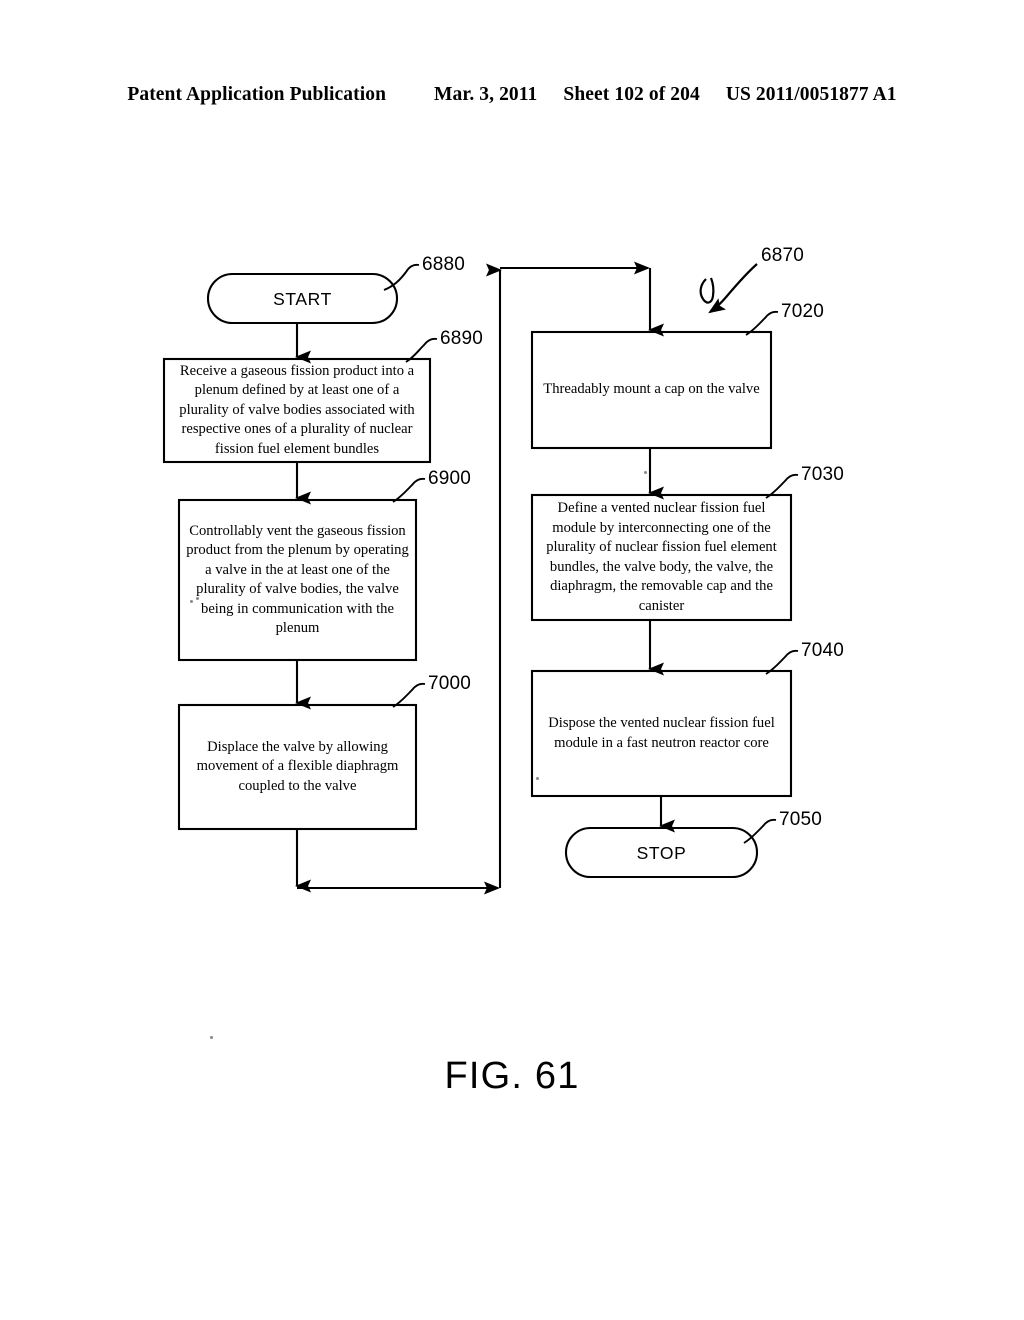 This screenshot has height=1320, width=1024. Describe the element at coordinates (661, 733) in the screenshot. I see `node-dispose-in-reactor-core-shape` at that location.